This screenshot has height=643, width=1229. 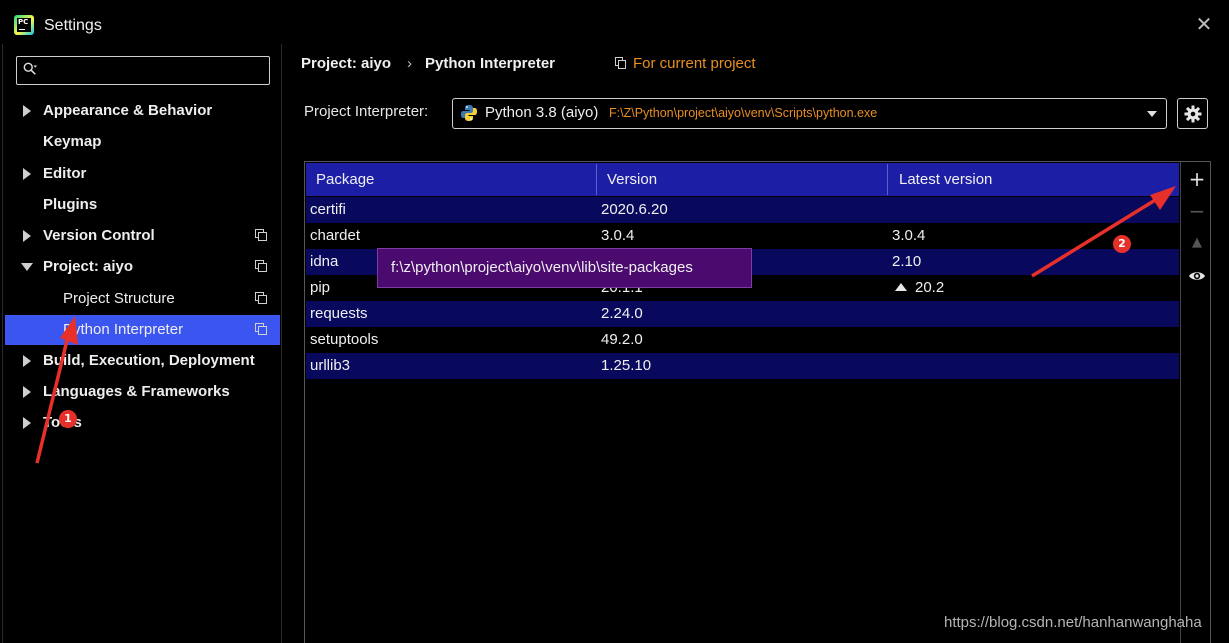 What do you see at coordinates (344, 339) in the screenshot?
I see `package-name: setuptools` at bounding box center [344, 339].